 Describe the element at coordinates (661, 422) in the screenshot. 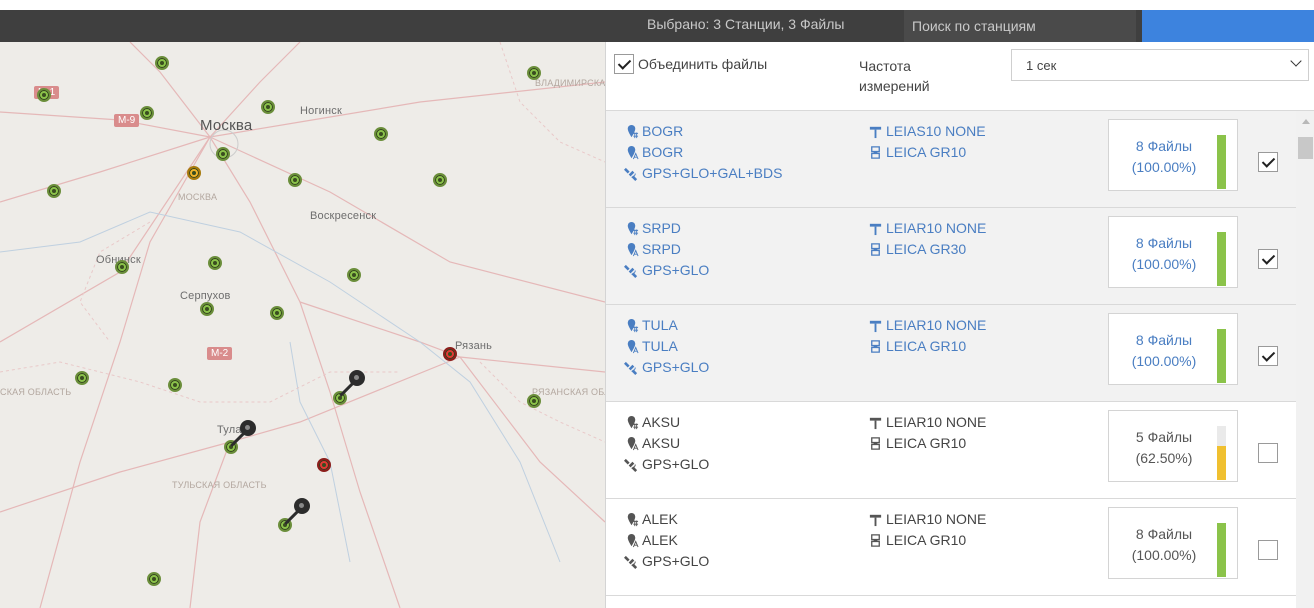

I see `station-code: AKSU` at that location.